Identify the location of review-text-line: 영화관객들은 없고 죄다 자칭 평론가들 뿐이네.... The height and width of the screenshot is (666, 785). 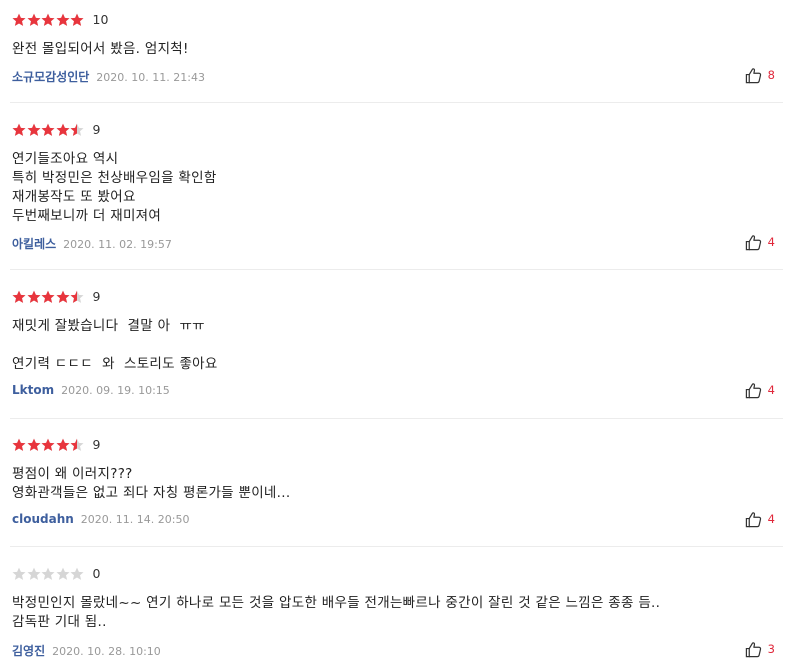
(151, 493).